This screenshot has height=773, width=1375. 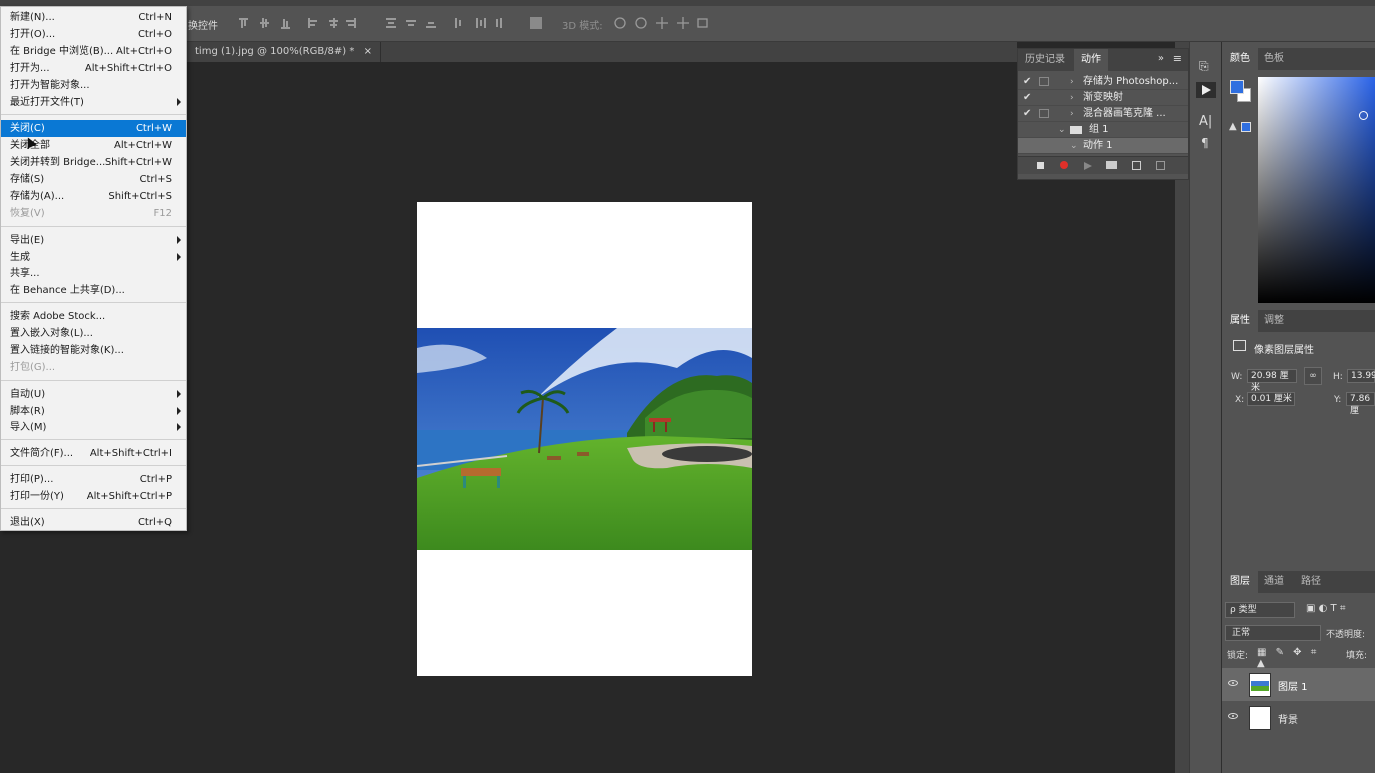 What do you see at coordinates (93, 479) in the screenshot?
I see `file-menu-item: 打印(P)... Ctrl+P` at bounding box center [93, 479].